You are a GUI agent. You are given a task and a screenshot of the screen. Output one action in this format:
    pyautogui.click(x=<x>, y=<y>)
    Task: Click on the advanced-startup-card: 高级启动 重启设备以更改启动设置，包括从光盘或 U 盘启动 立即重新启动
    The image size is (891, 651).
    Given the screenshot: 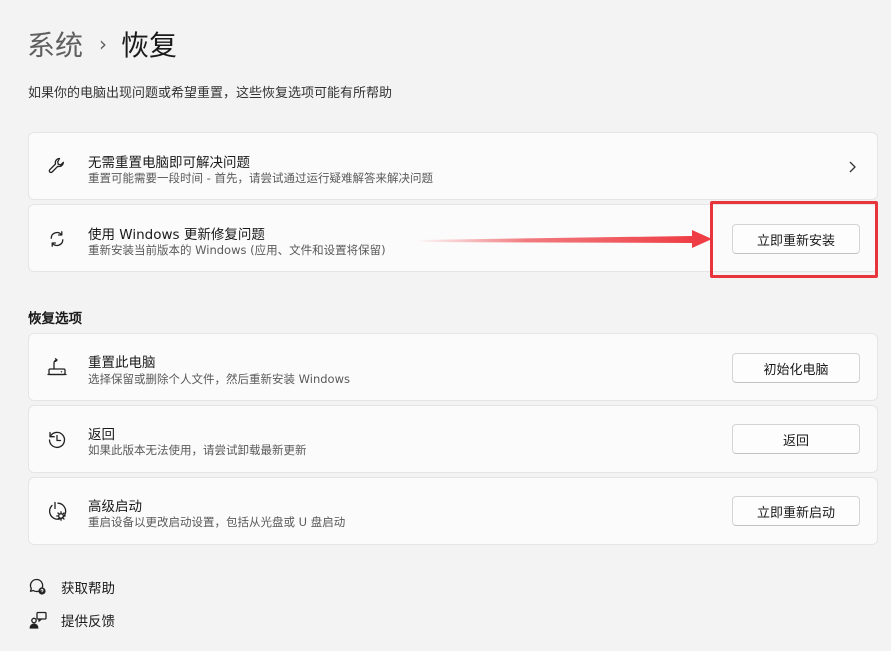 What is the action you would take?
    pyautogui.click(x=453, y=511)
    